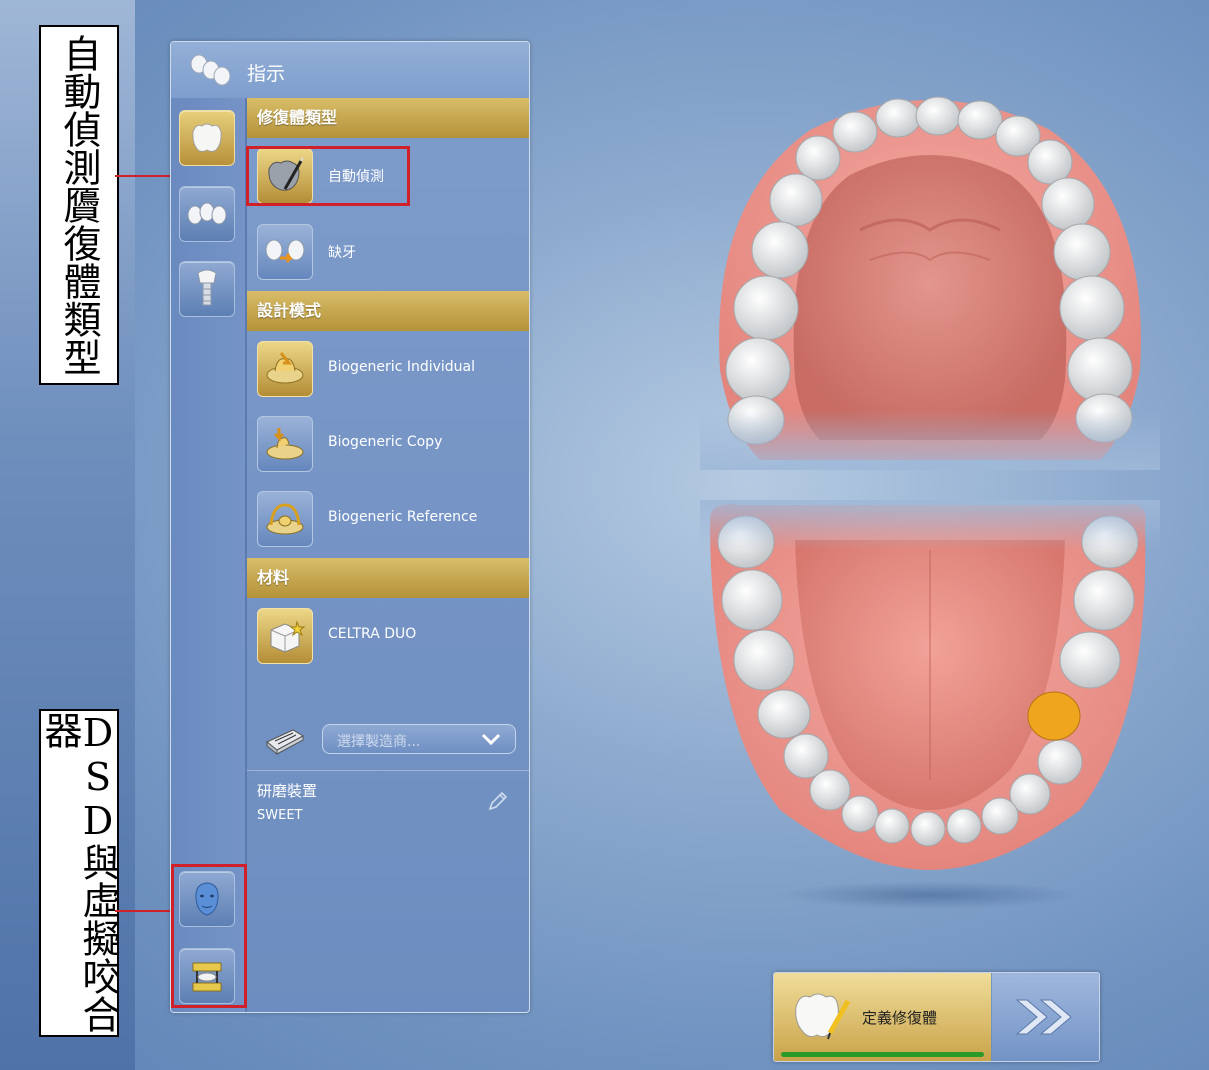 The width and height of the screenshot is (1209, 1070). I want to click on item-missing-tooth: 缺牙, so click(388, 251).